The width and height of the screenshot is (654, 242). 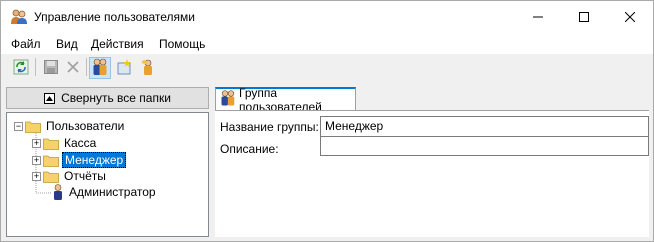 I want to click on delete-icon, so click(x=73, y=68).